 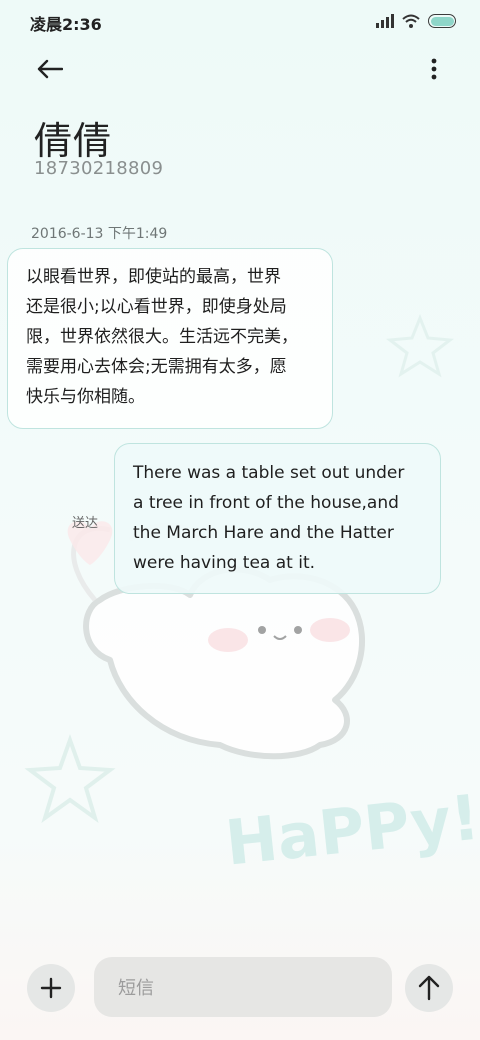 I want to click on message-line: 快乐与你相随。, so click(x=85, y=397).